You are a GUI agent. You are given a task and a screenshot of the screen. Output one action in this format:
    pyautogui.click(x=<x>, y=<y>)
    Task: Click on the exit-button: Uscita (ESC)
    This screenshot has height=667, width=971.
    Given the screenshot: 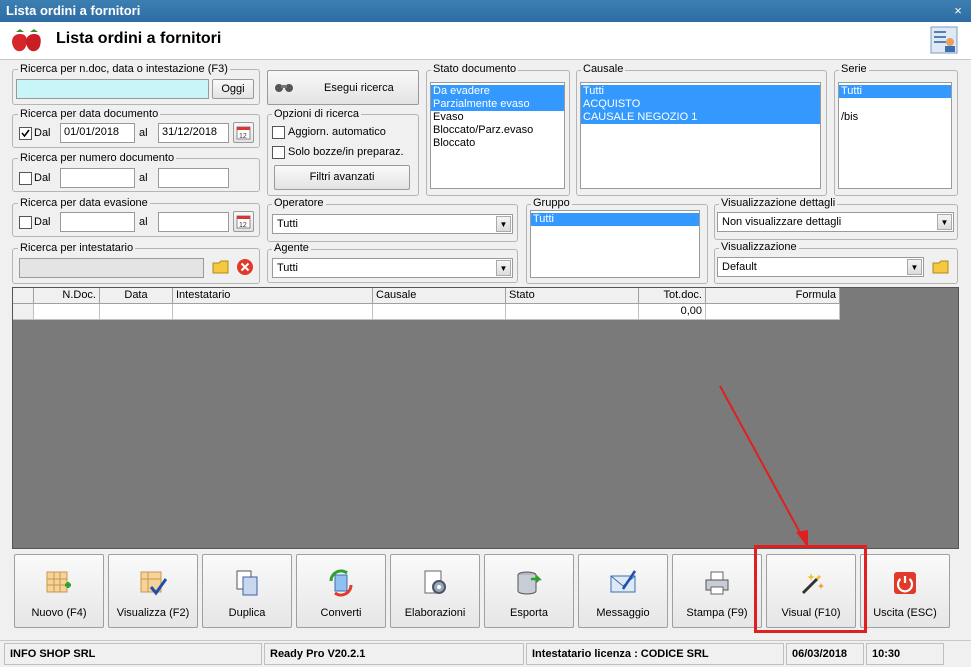 What is the action you would take?
    pyautogui.click(x=905, y=591)
    